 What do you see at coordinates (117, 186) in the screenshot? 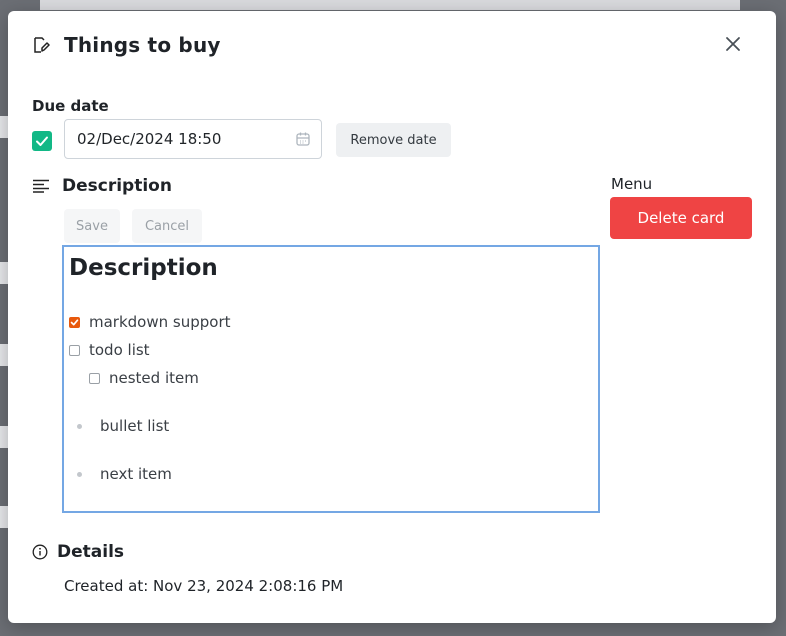
I see `description-title: Description` at bounding box center [117, 186].